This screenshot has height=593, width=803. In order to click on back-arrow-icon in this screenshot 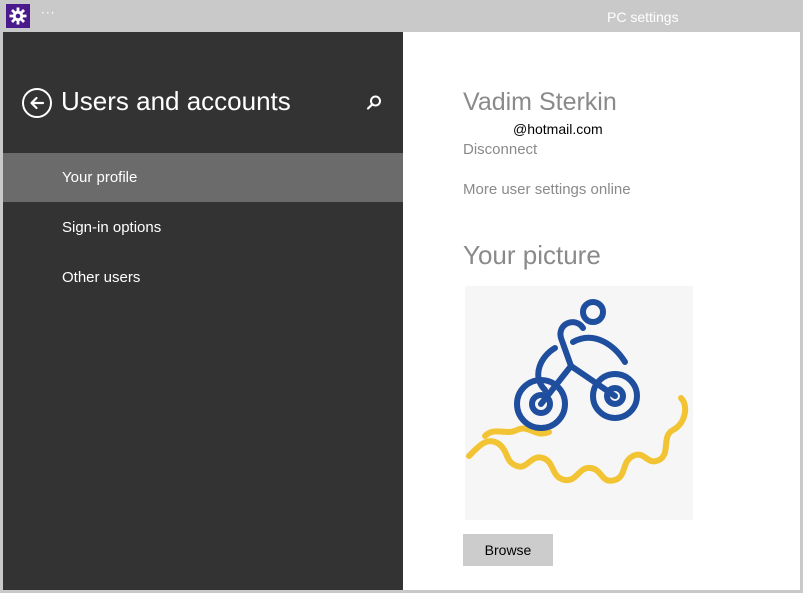, I will do `click(37, 103)`.